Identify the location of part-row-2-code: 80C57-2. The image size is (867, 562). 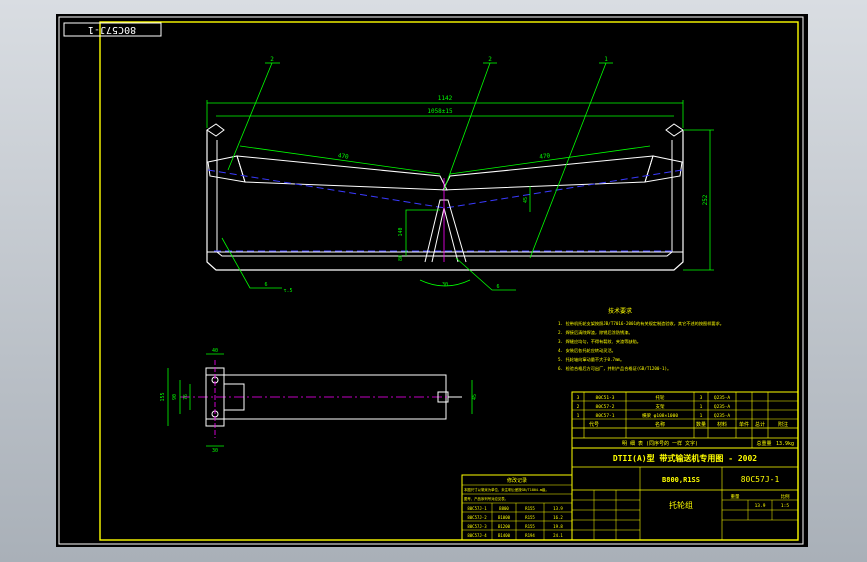
(605, 407).